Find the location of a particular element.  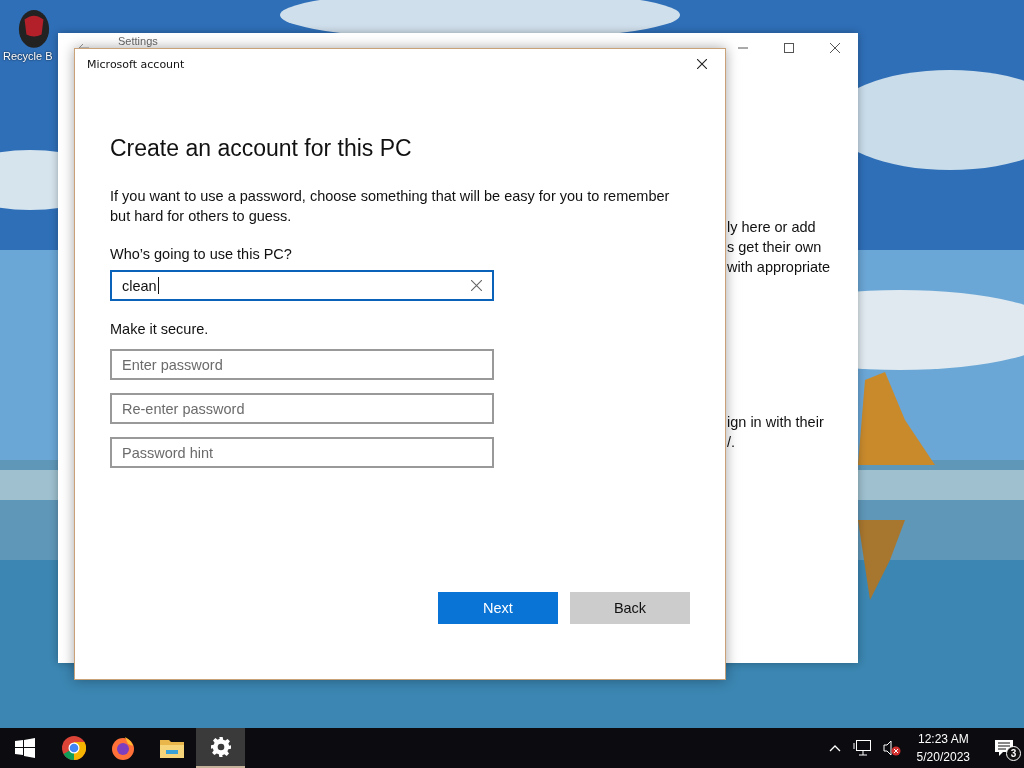

icon-label: Recycle B is located at coordinates (28, 56).